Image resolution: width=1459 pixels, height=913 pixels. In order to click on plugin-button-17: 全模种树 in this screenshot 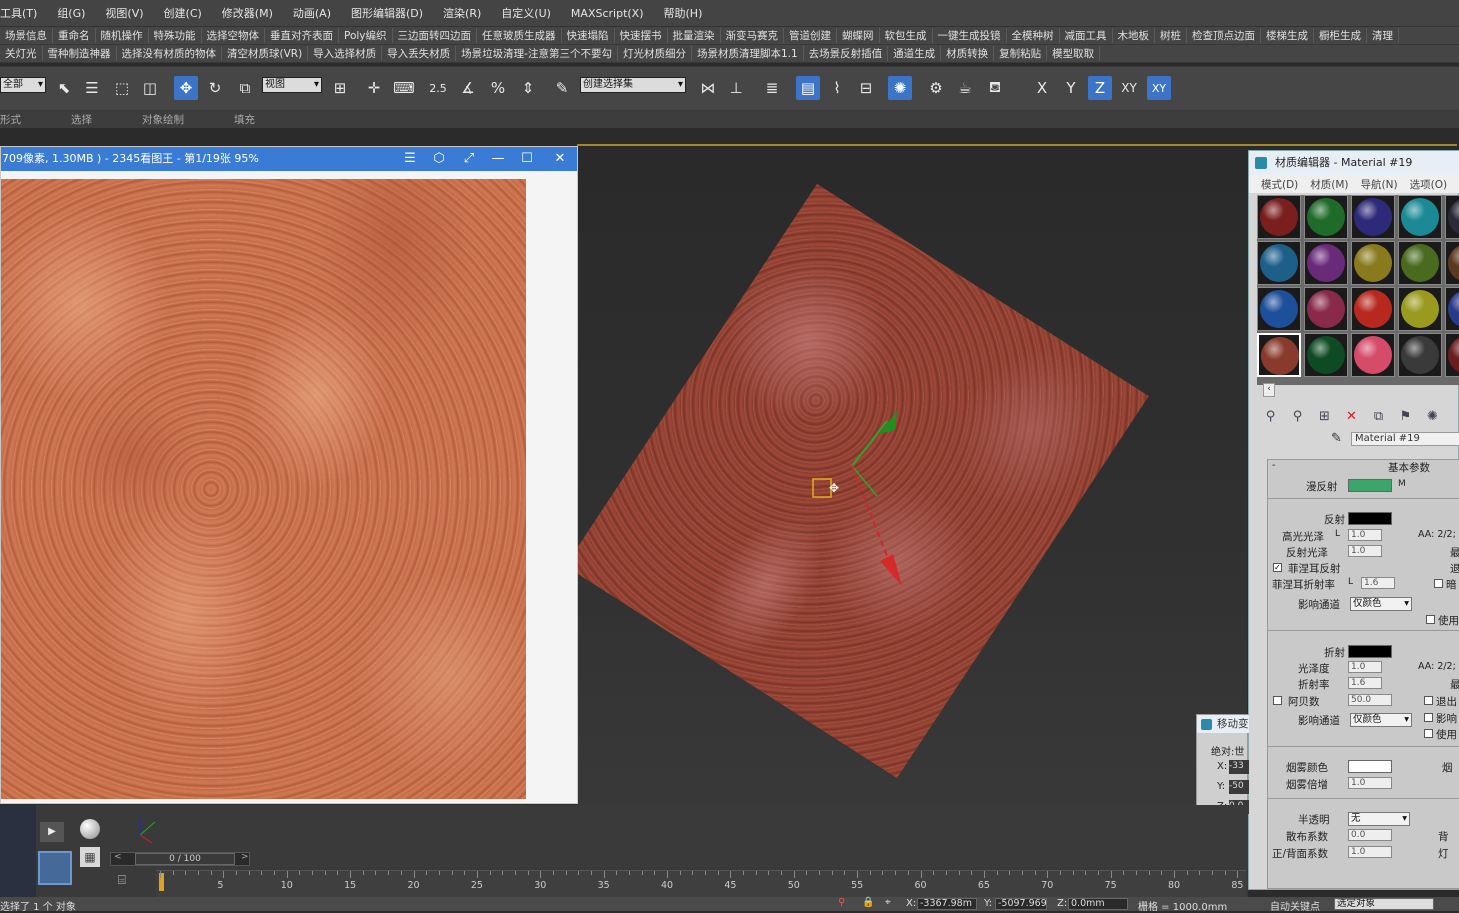, I will do `click(1033, 35)`.